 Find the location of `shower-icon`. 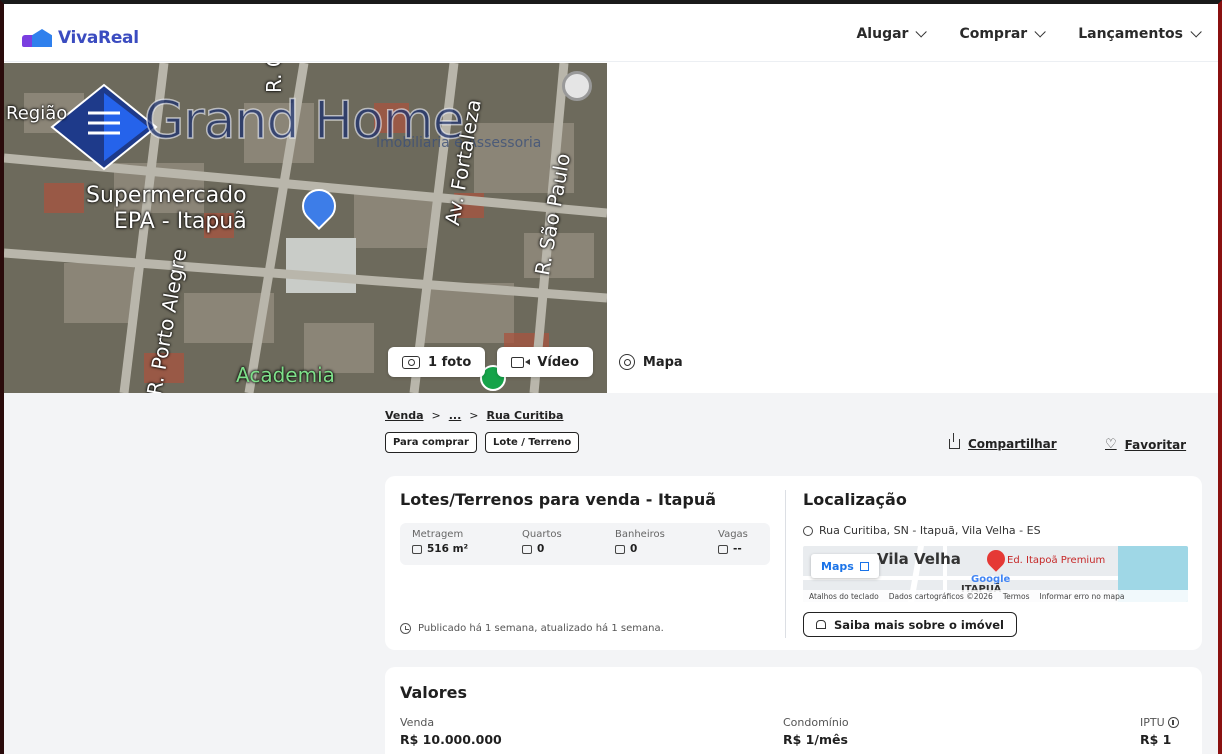

shower-icon is located at coordinates (620, 549).